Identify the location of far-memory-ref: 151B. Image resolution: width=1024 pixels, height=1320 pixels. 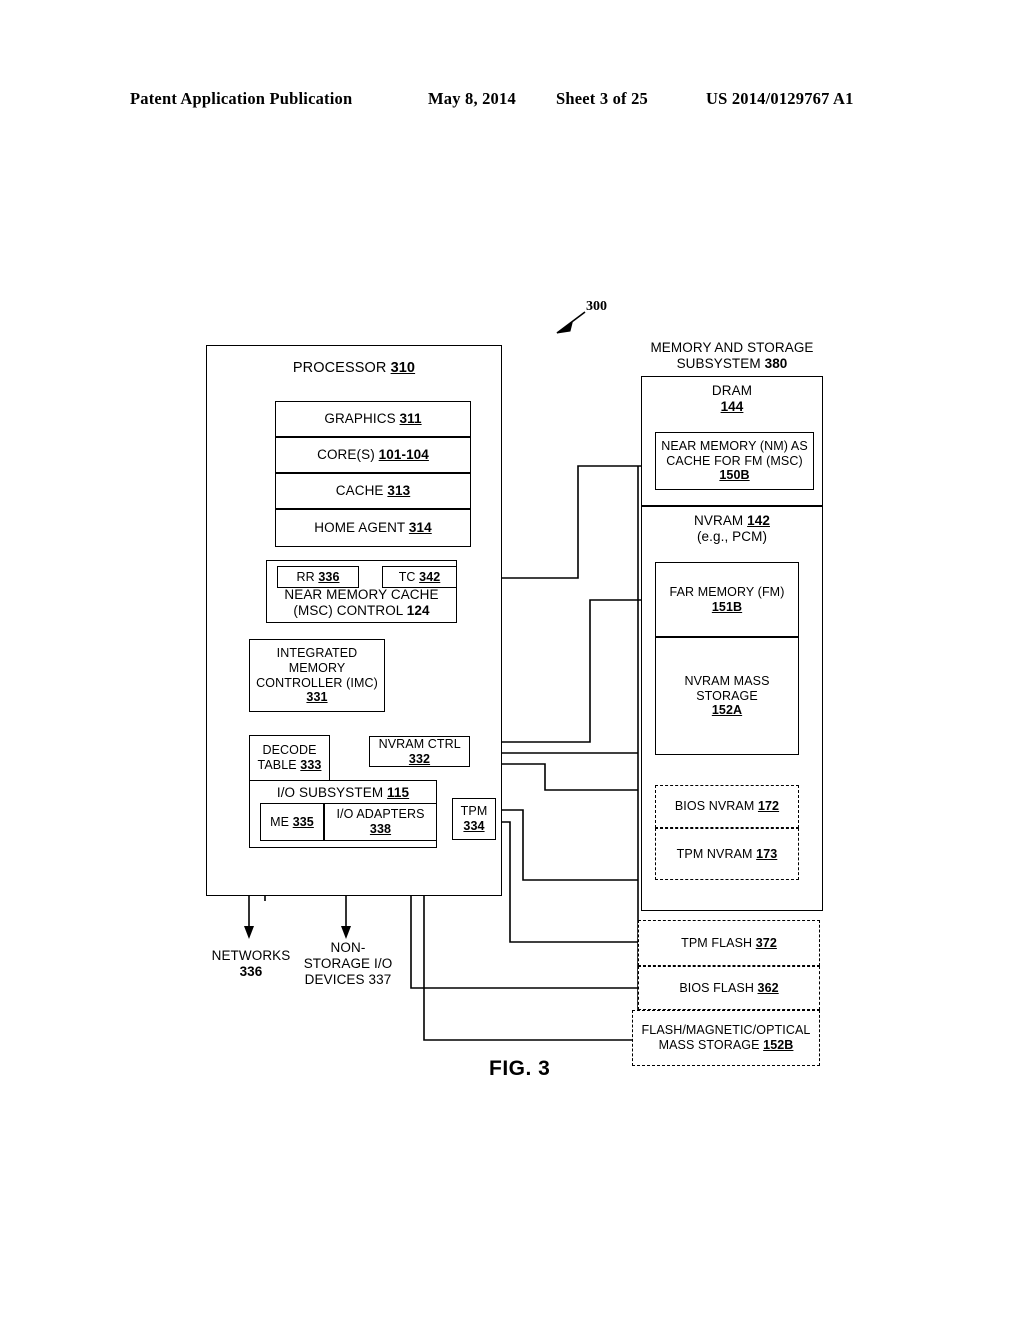
(727, 606).